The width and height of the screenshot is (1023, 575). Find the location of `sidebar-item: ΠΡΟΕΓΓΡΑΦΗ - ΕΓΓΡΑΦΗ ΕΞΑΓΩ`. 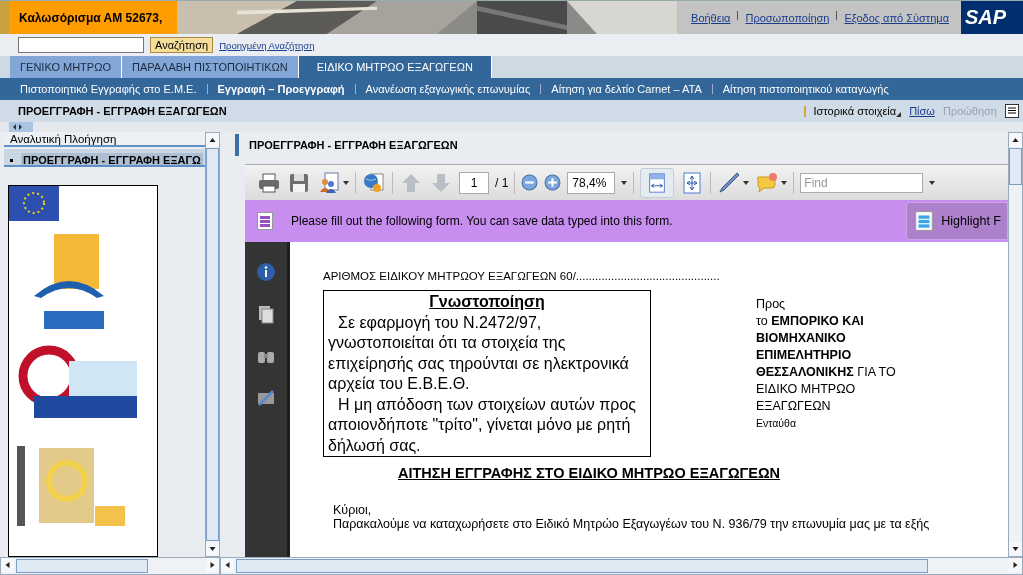

sidebar-item: ΠΡΟΕΓΓΡΑΦΗ - ΕΓΓΡΑΦΗ ΕΞΑΓΩ is located at coordinates (112, 159).